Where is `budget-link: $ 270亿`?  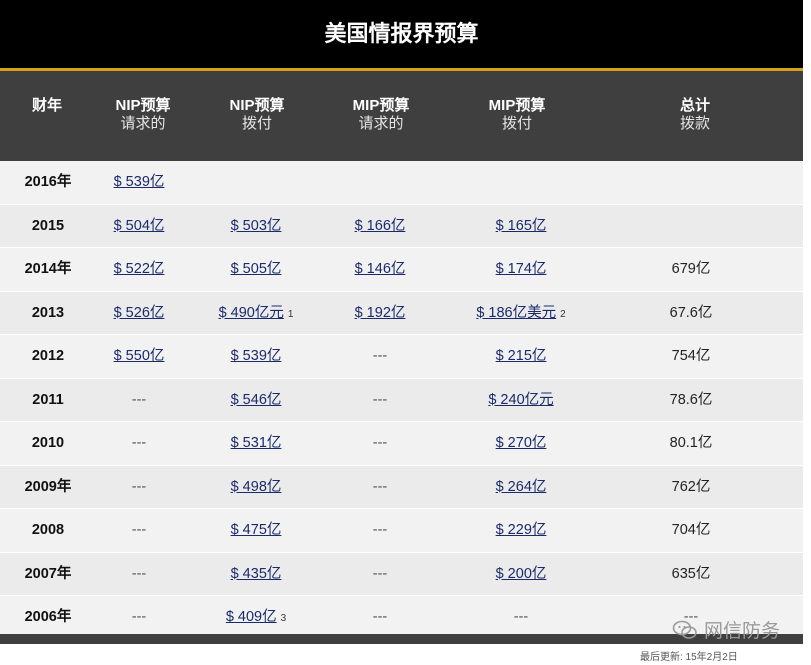
budget-link: $ 270亿 is located at coordinates (521, 443).